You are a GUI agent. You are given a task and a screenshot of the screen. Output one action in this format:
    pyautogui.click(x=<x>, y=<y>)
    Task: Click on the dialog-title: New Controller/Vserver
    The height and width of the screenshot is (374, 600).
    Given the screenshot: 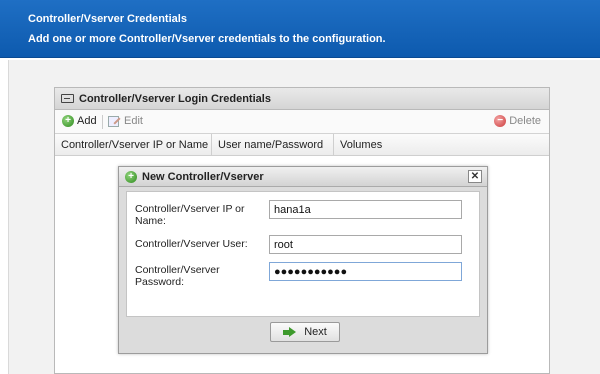 What is the action you would take?
    pyautogui.click(x=203, y=176)
    